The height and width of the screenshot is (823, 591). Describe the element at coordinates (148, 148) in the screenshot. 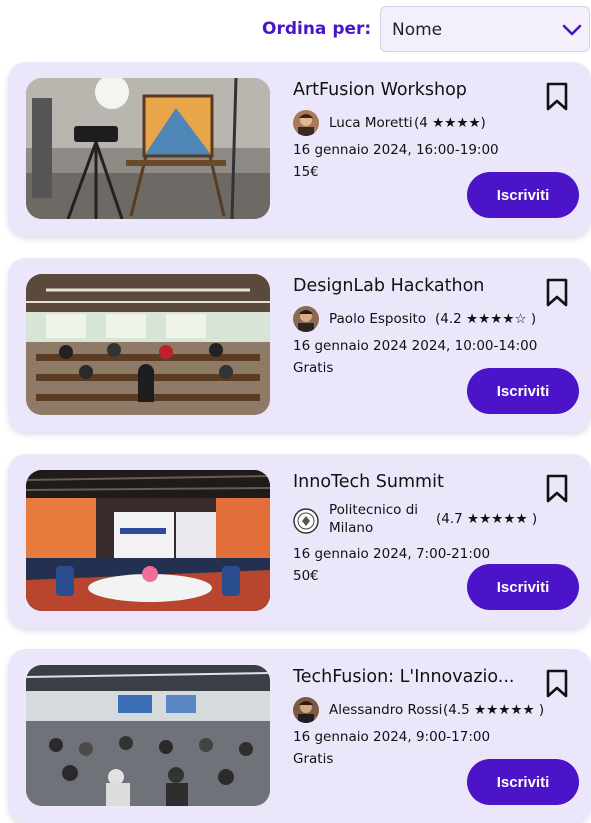

I see `event-image-photo-studio` at that location.